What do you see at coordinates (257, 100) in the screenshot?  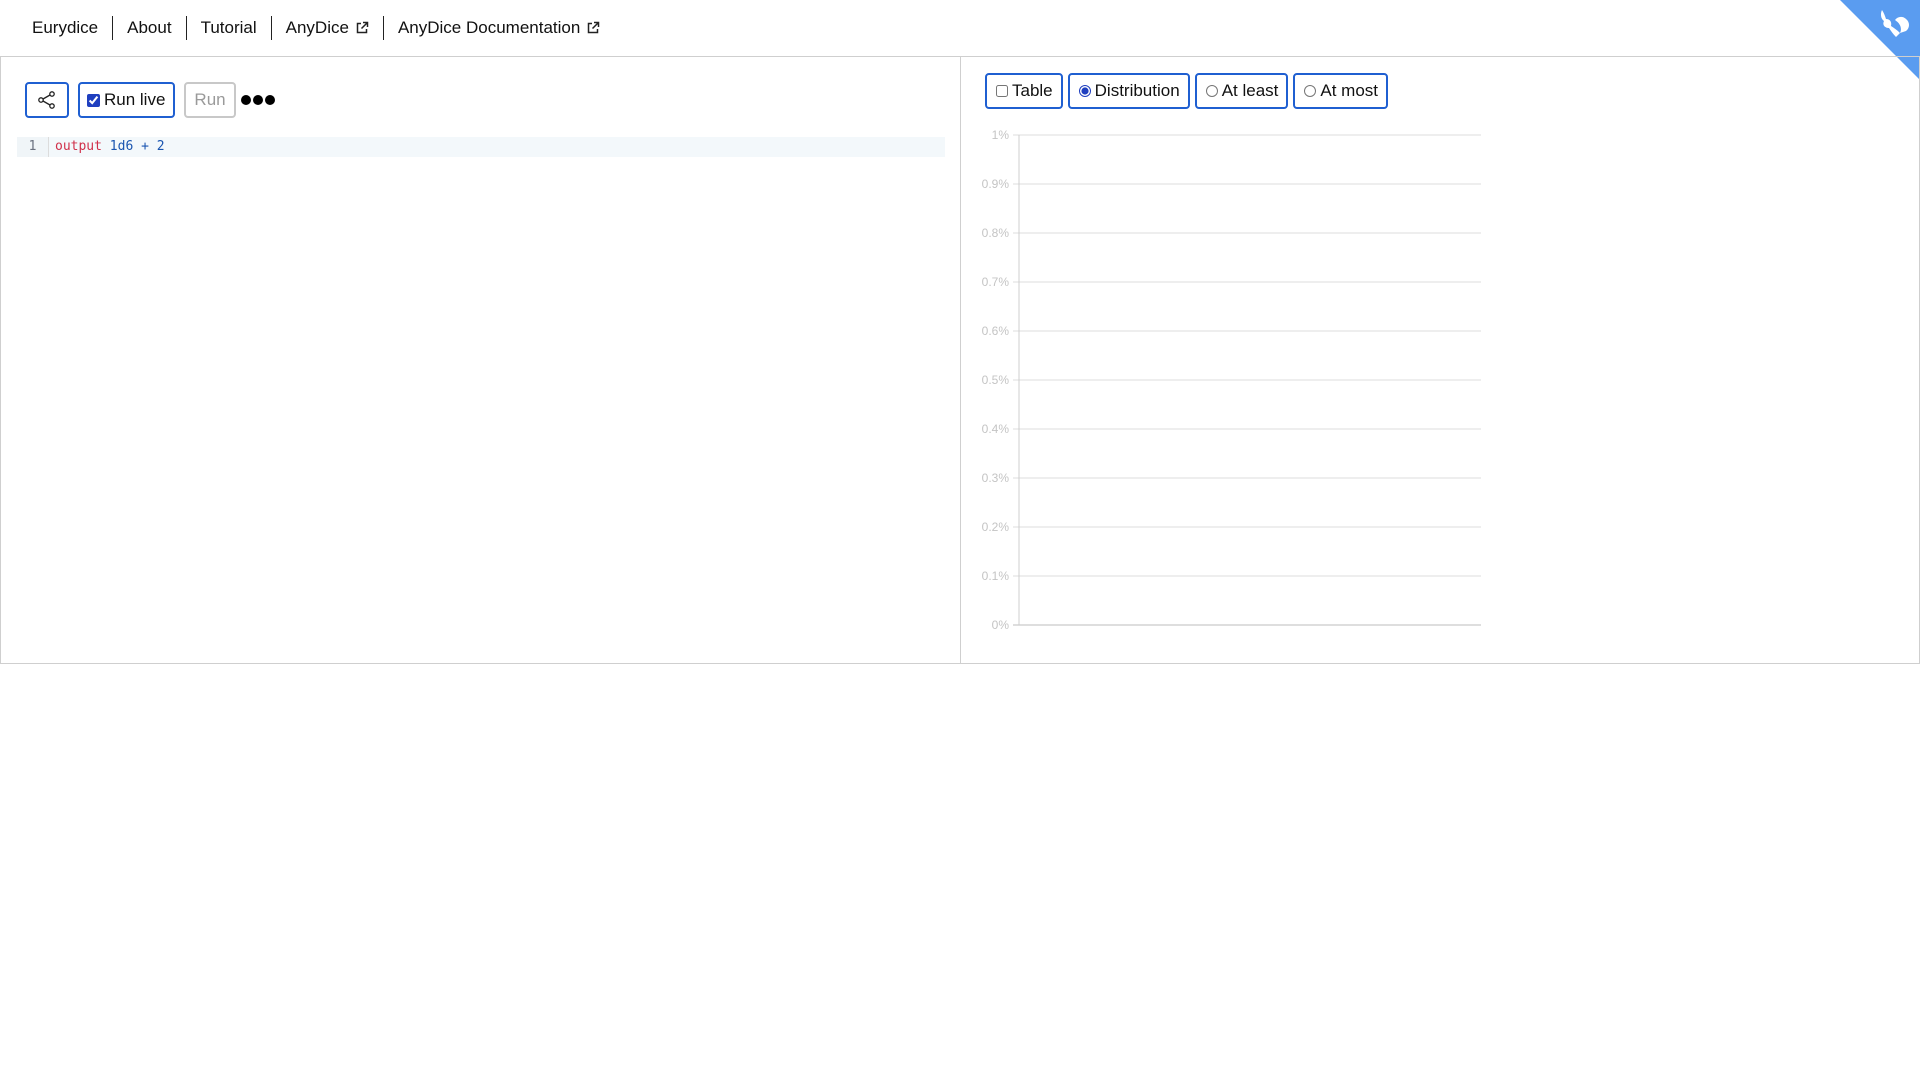 I see `loading-dots-icon` at bounding box center [257, 100].